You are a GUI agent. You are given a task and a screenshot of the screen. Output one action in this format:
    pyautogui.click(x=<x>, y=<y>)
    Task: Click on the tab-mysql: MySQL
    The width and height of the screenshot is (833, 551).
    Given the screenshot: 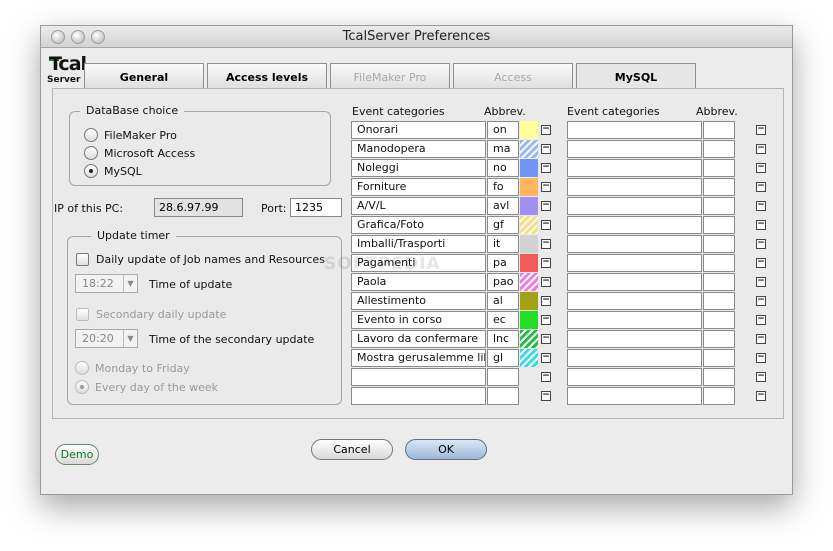 What is the action you would take?
    pyautogui.click(x=636, y=76)
    